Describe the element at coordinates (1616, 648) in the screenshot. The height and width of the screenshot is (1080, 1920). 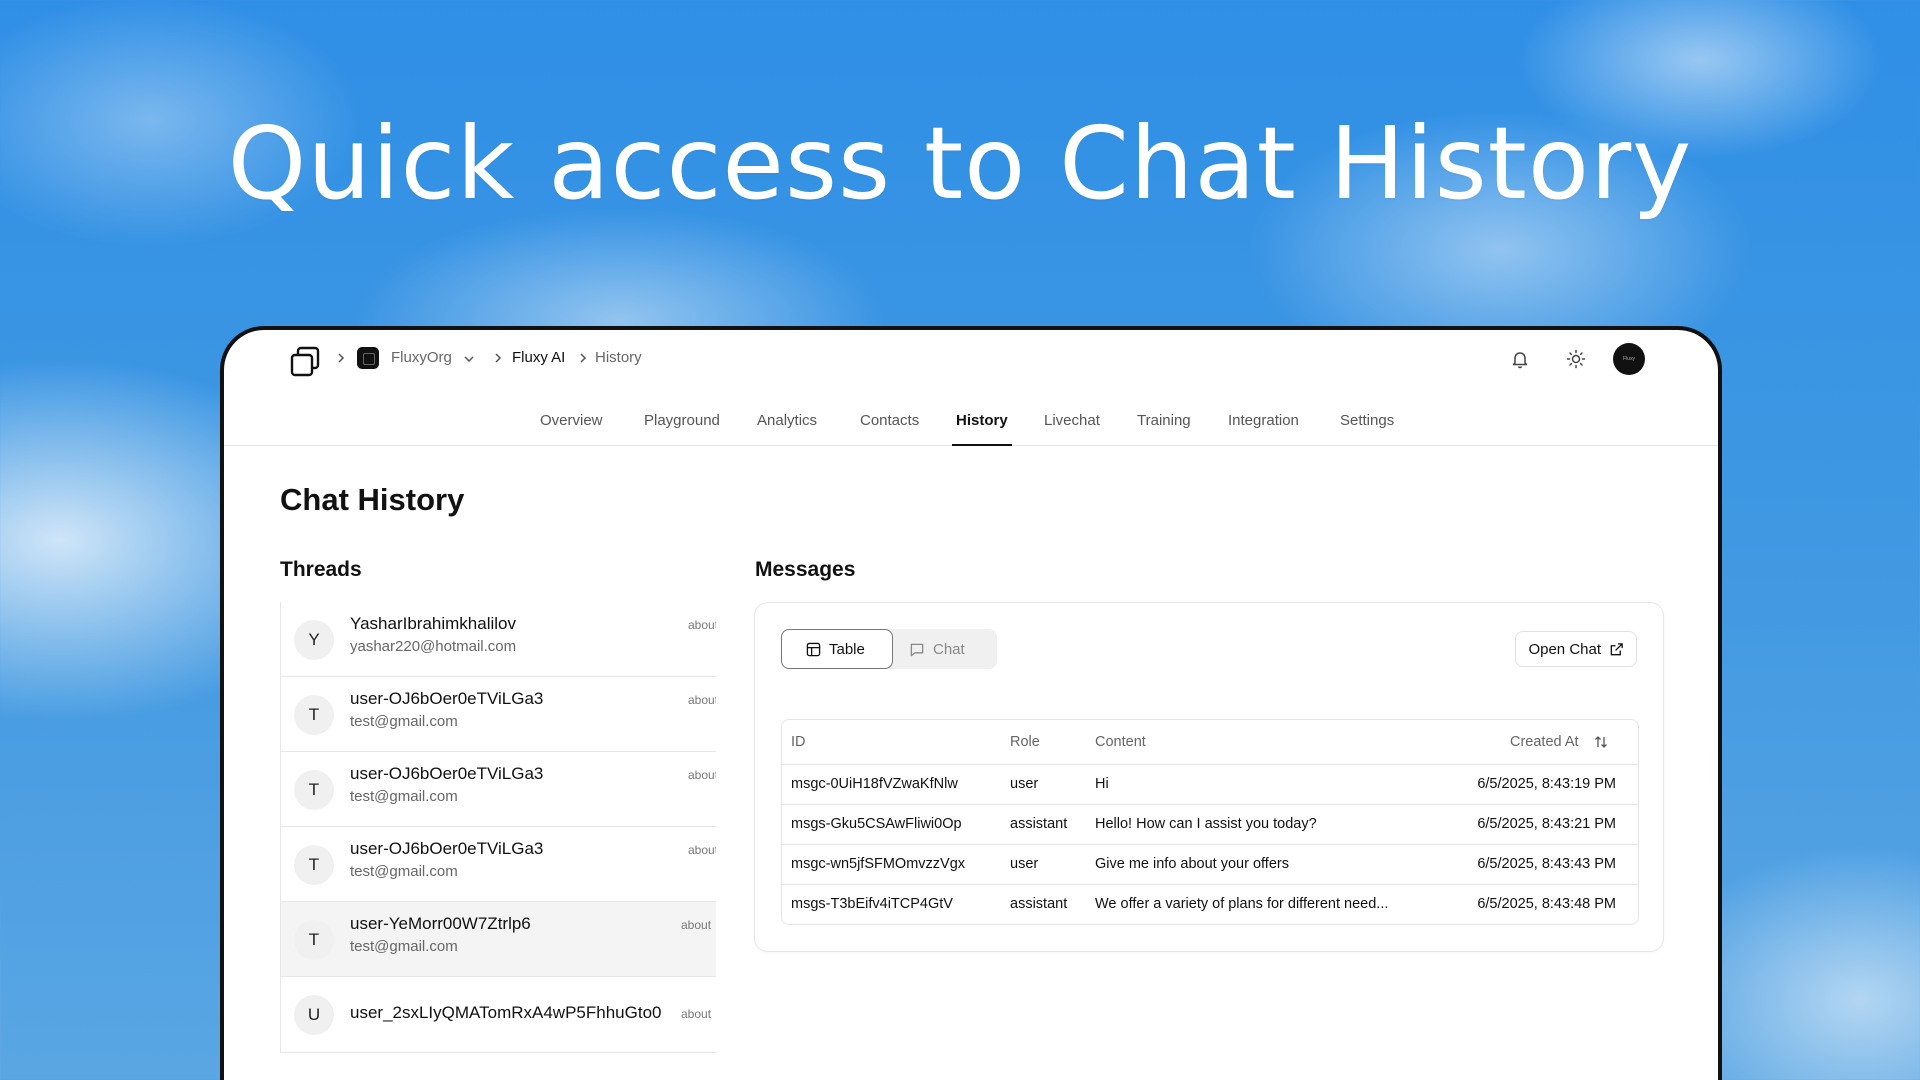
I see `external-link-icon` at that location.